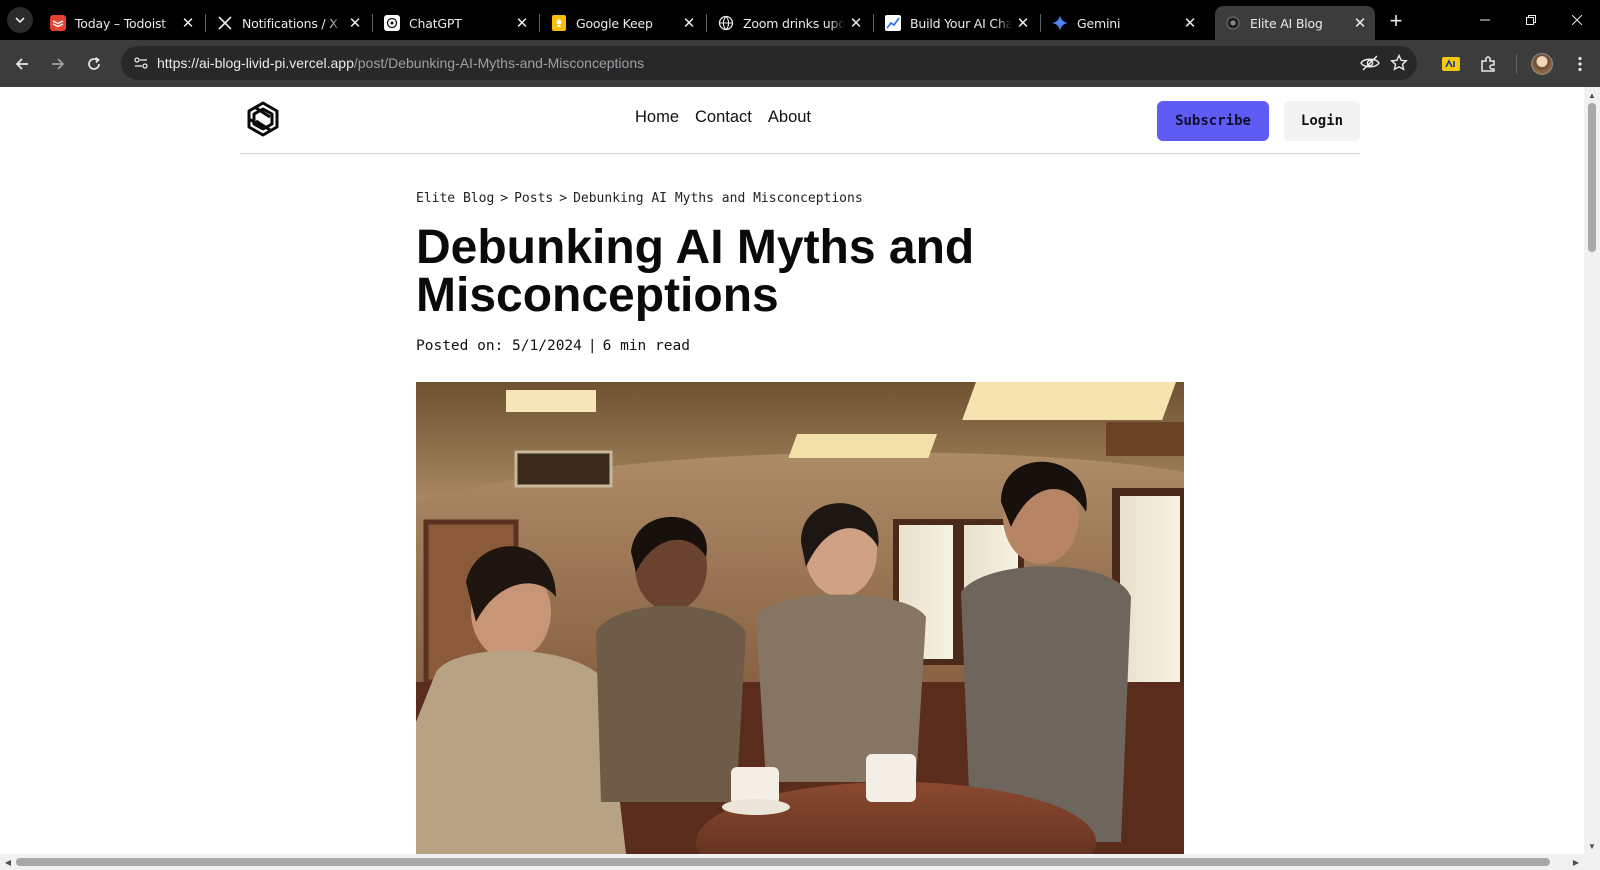  I want to click on tab-title: Zoom drinks upon, so click(794, 23).